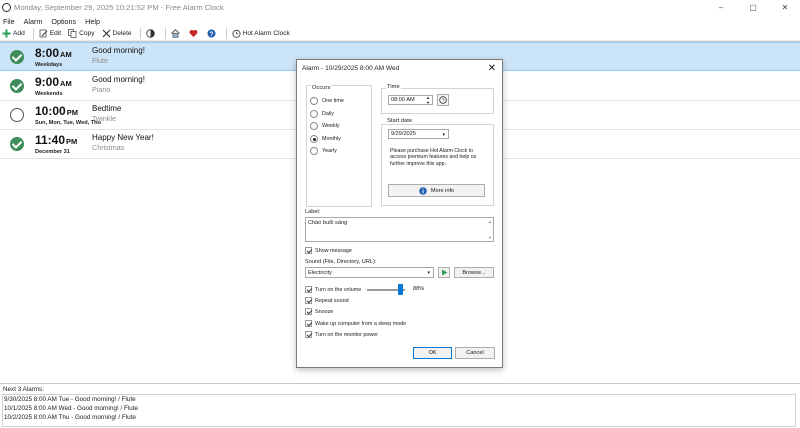  I want to click on spin-arrows-icon: ▲ ▼, so click(428, 100).